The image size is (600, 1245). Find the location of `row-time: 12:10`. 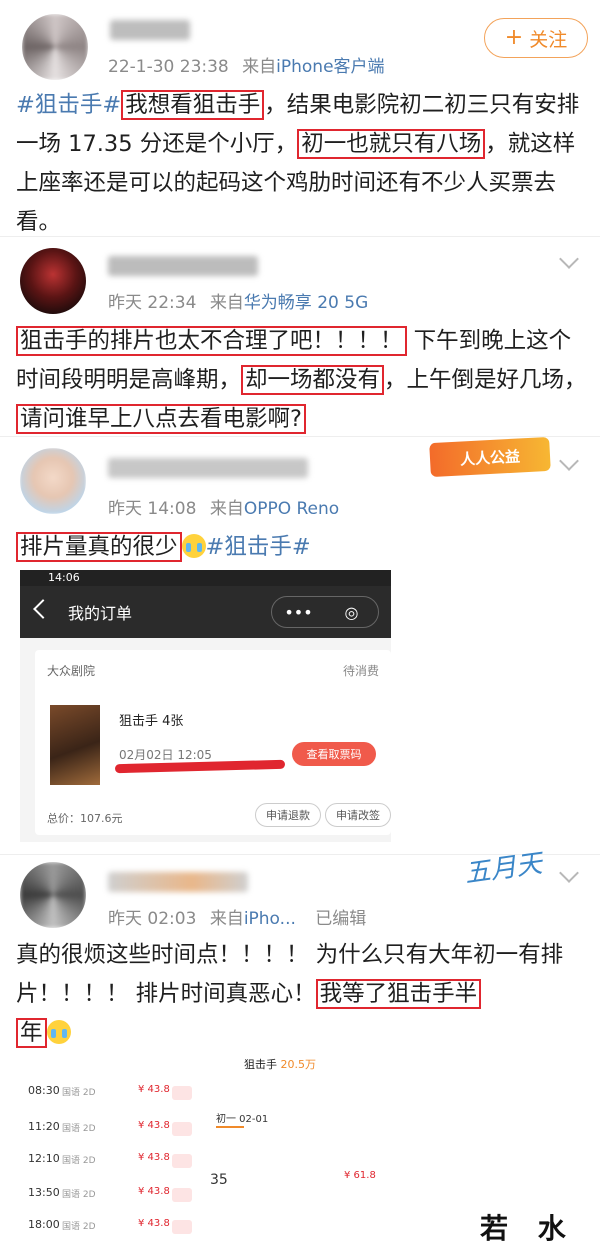

row-time: 12:10 is located at coordinates (44, 1158).